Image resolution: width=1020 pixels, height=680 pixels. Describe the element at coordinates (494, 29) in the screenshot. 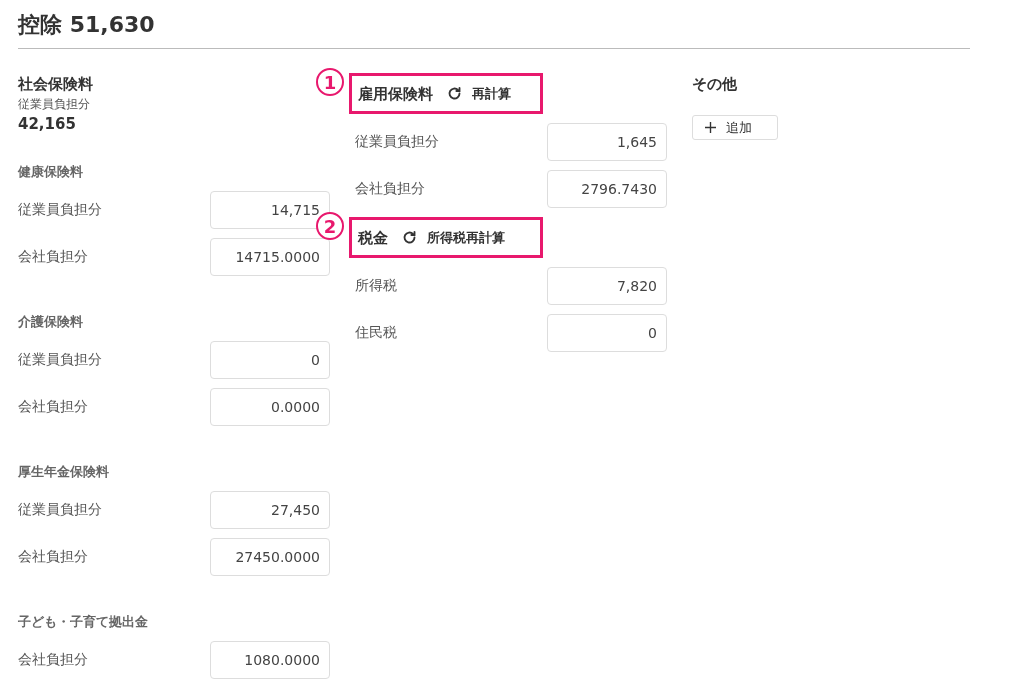

I see `page-title: 控除 51,630` at that location.